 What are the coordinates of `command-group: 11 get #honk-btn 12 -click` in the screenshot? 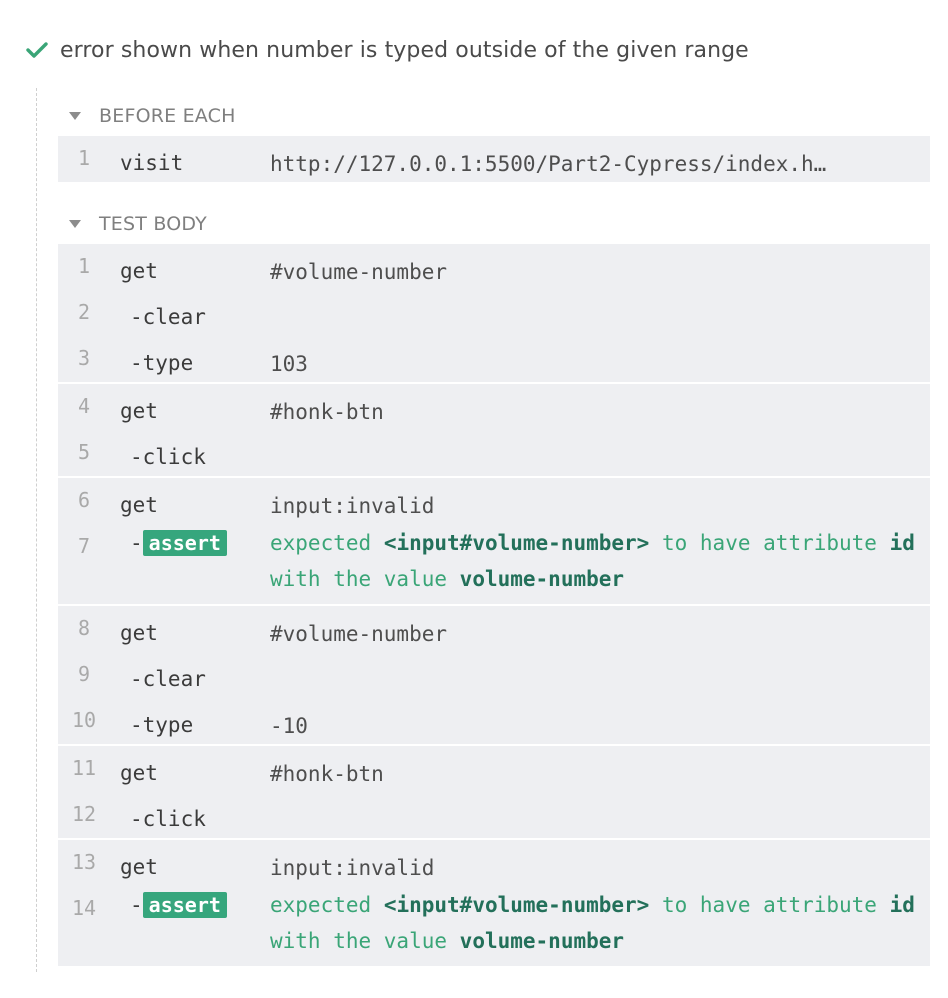 It's located at (494, 793).